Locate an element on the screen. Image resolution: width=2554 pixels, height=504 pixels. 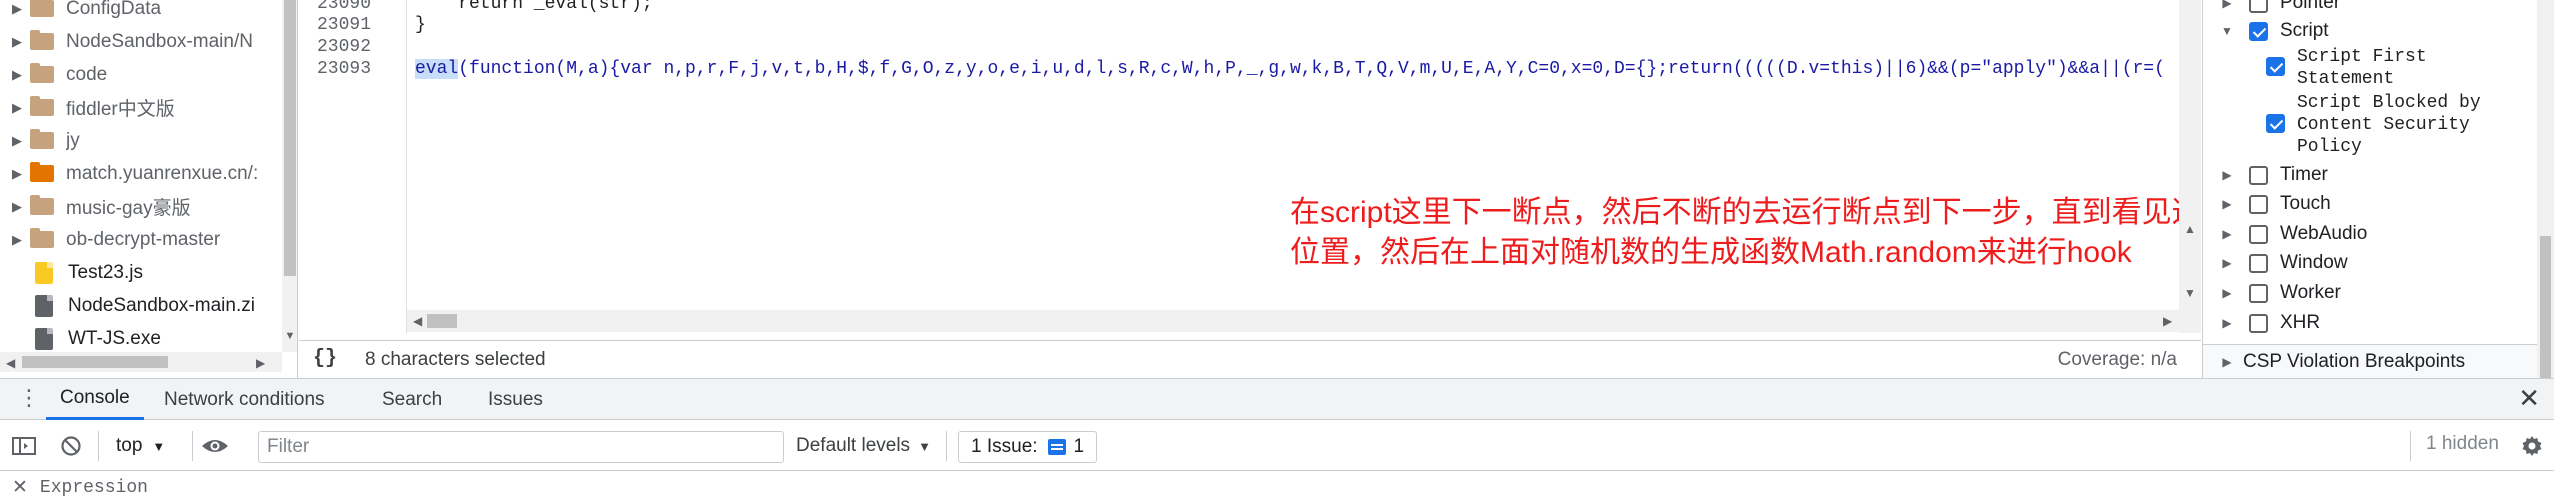
expression-label: Expression is located at coordinates (94, 488).